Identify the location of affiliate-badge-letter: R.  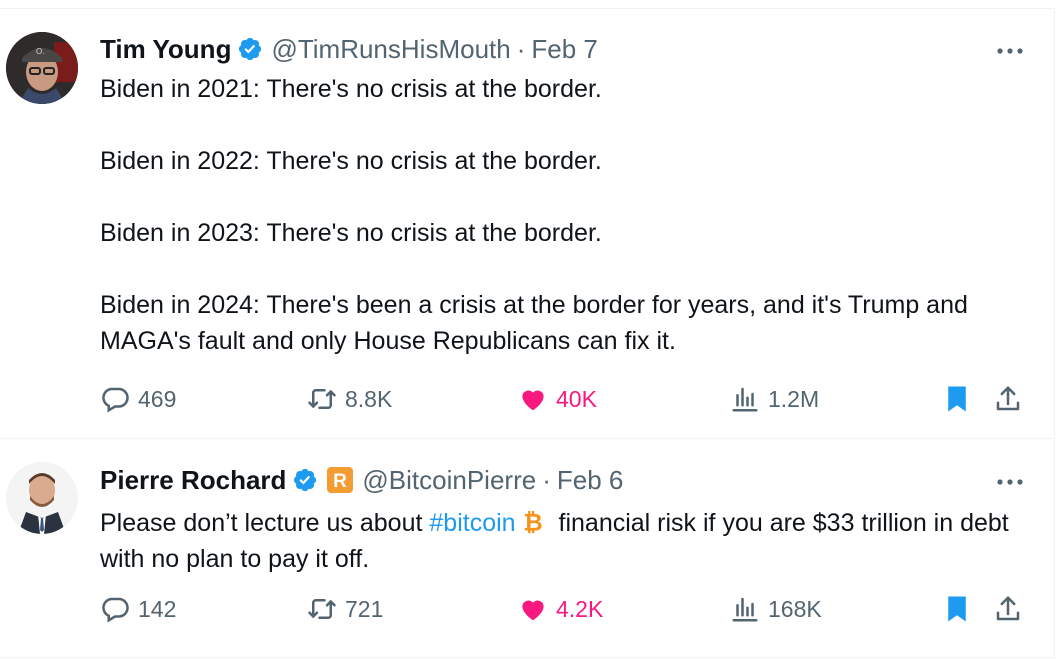
(341, 481).